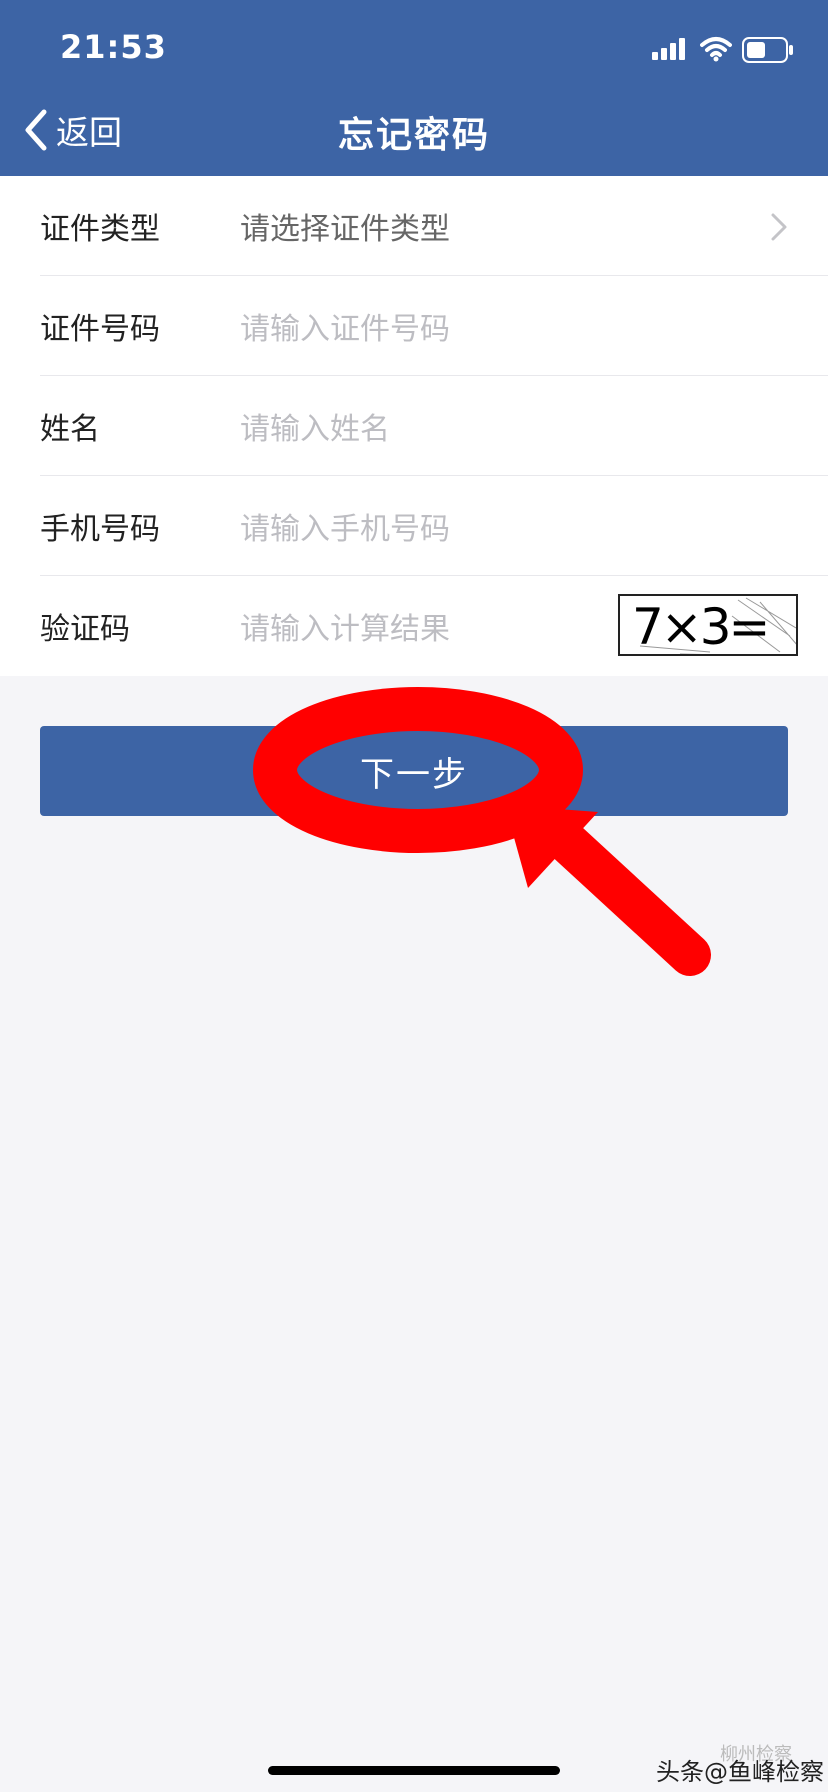 The image size is (828, 1792). I want to click on captcha-text: 7×3=, so click(701, 627).